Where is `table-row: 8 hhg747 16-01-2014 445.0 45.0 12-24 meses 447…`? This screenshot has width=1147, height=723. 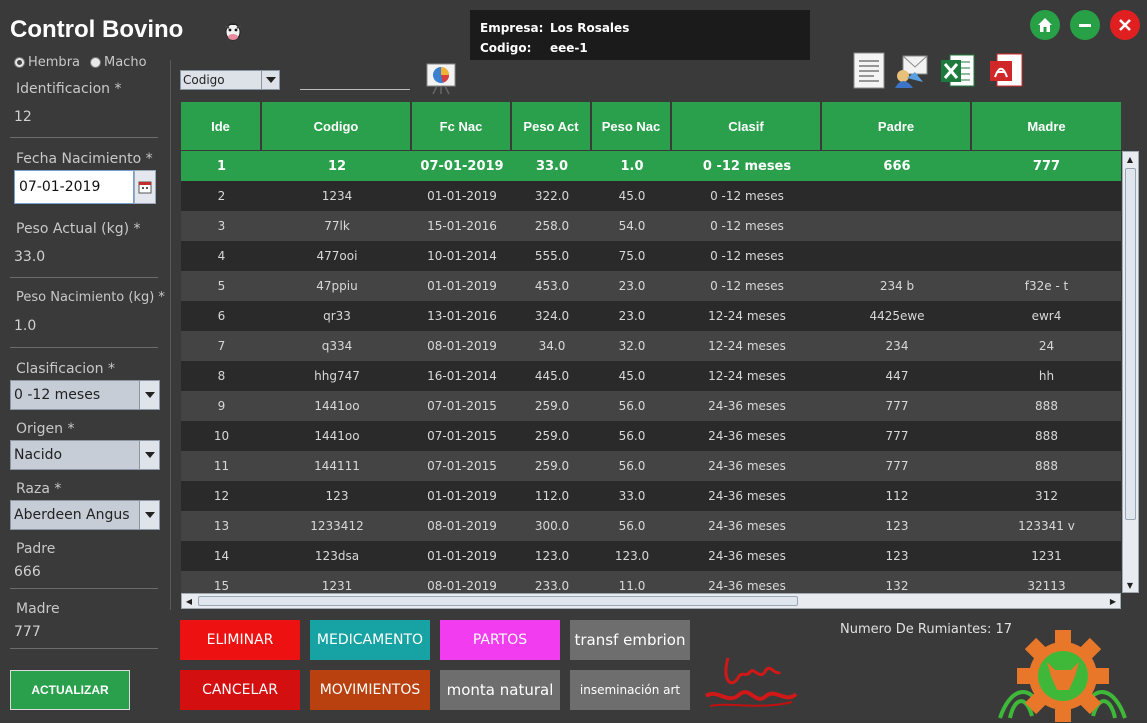 table-row: 8 hhg747 16-01-2014 445.0 45.0 12-24 meses 447… is located at coordinates (651, 376).